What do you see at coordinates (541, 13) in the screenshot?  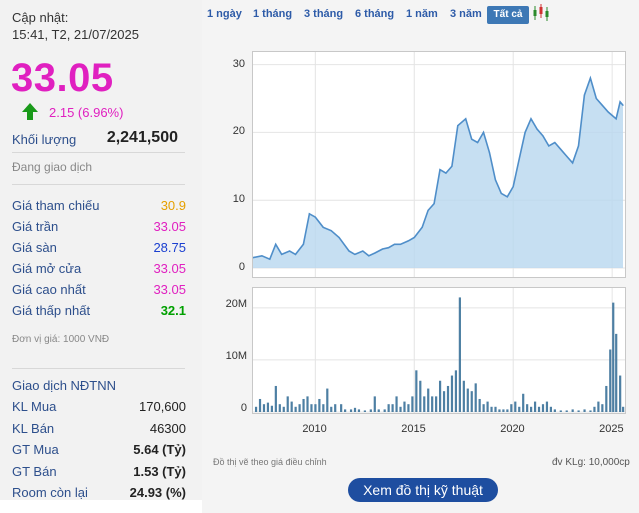 I see `candlestick-icon` at bounding box center [541, 13].